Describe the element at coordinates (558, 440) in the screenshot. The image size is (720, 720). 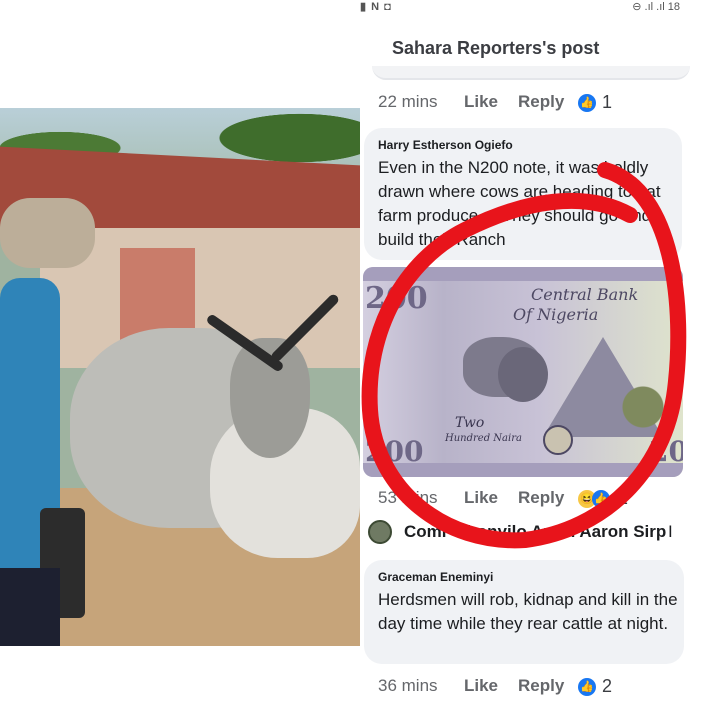
I see `banknote-coat-of-arms` at that location.